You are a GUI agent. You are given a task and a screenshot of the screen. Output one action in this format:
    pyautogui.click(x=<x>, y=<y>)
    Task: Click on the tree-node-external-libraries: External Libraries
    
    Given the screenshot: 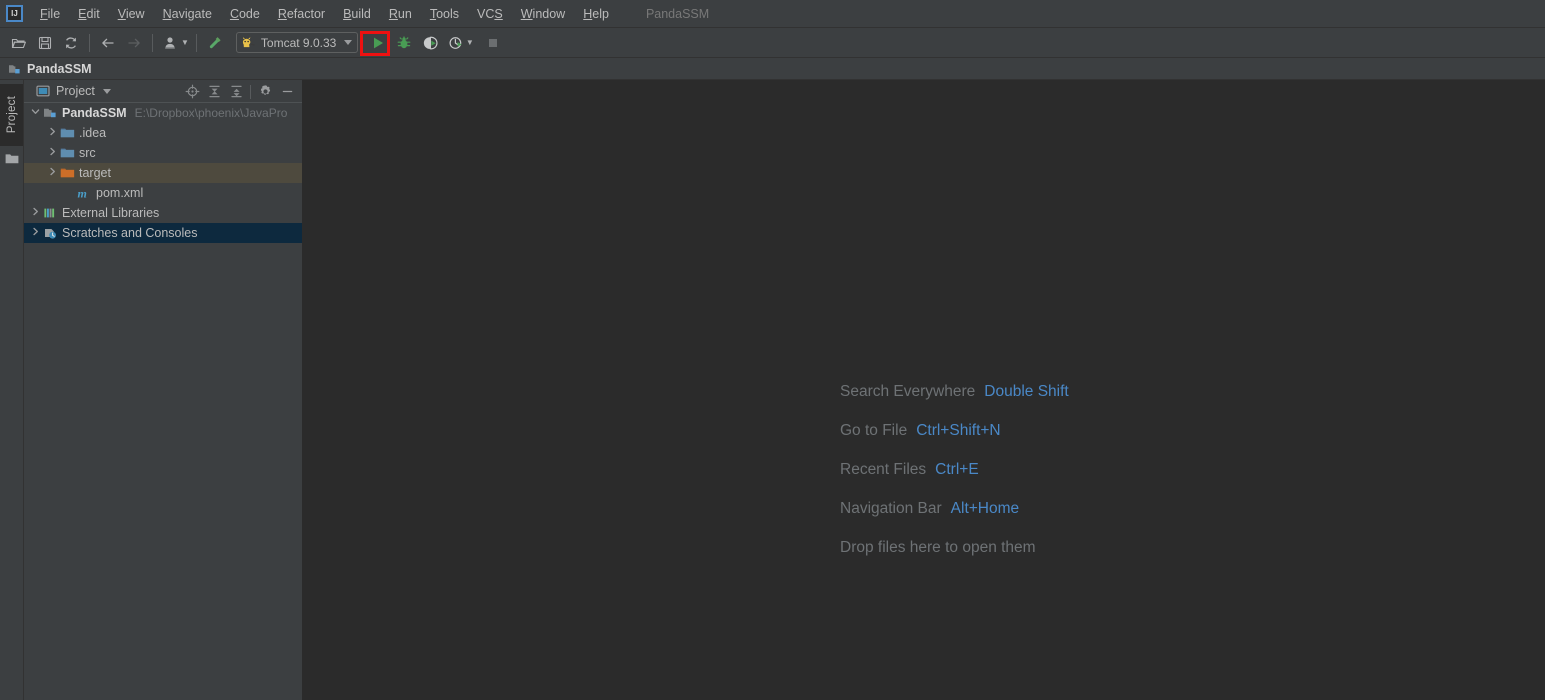 What is the action you would take?
    pyautogui.click(x=163, y=213)
    